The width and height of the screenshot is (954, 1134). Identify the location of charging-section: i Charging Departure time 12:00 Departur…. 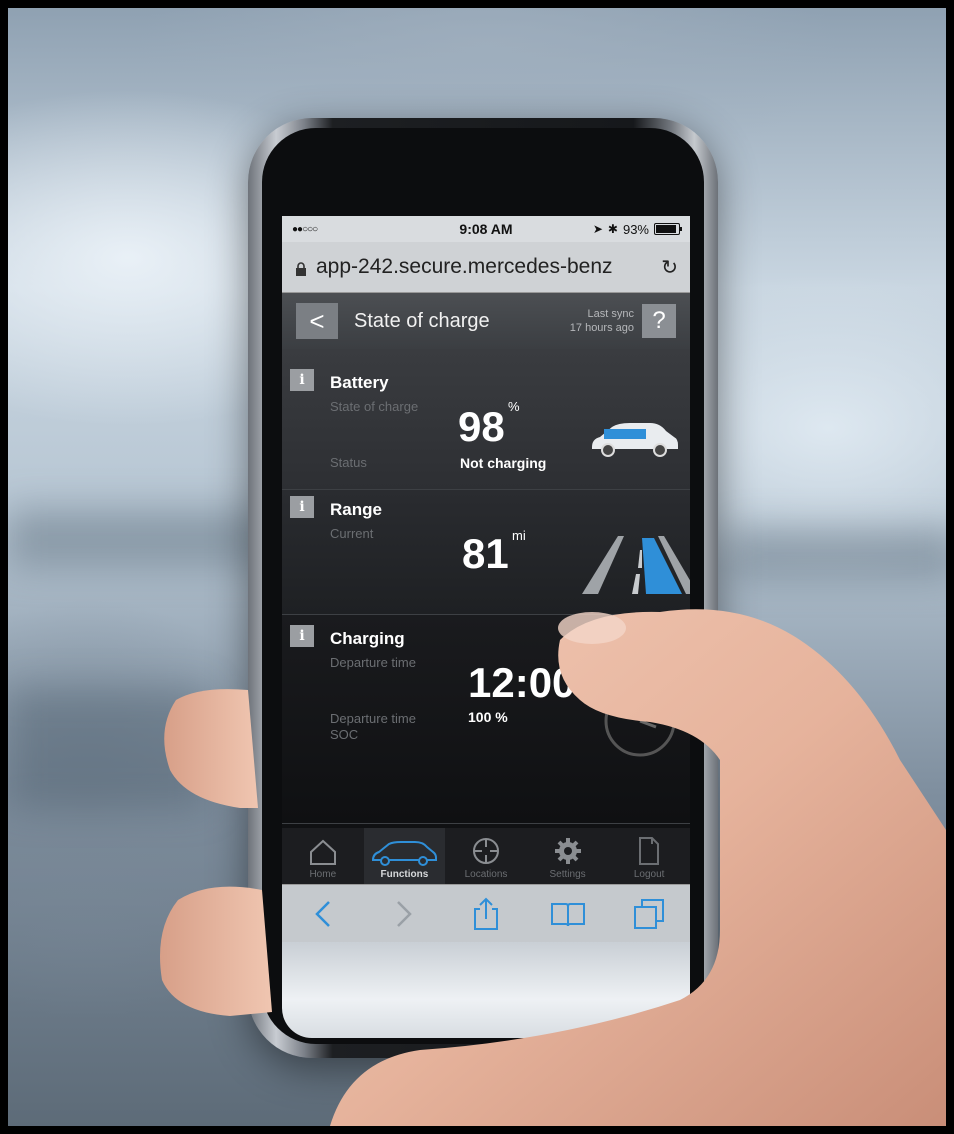
(486, 719).